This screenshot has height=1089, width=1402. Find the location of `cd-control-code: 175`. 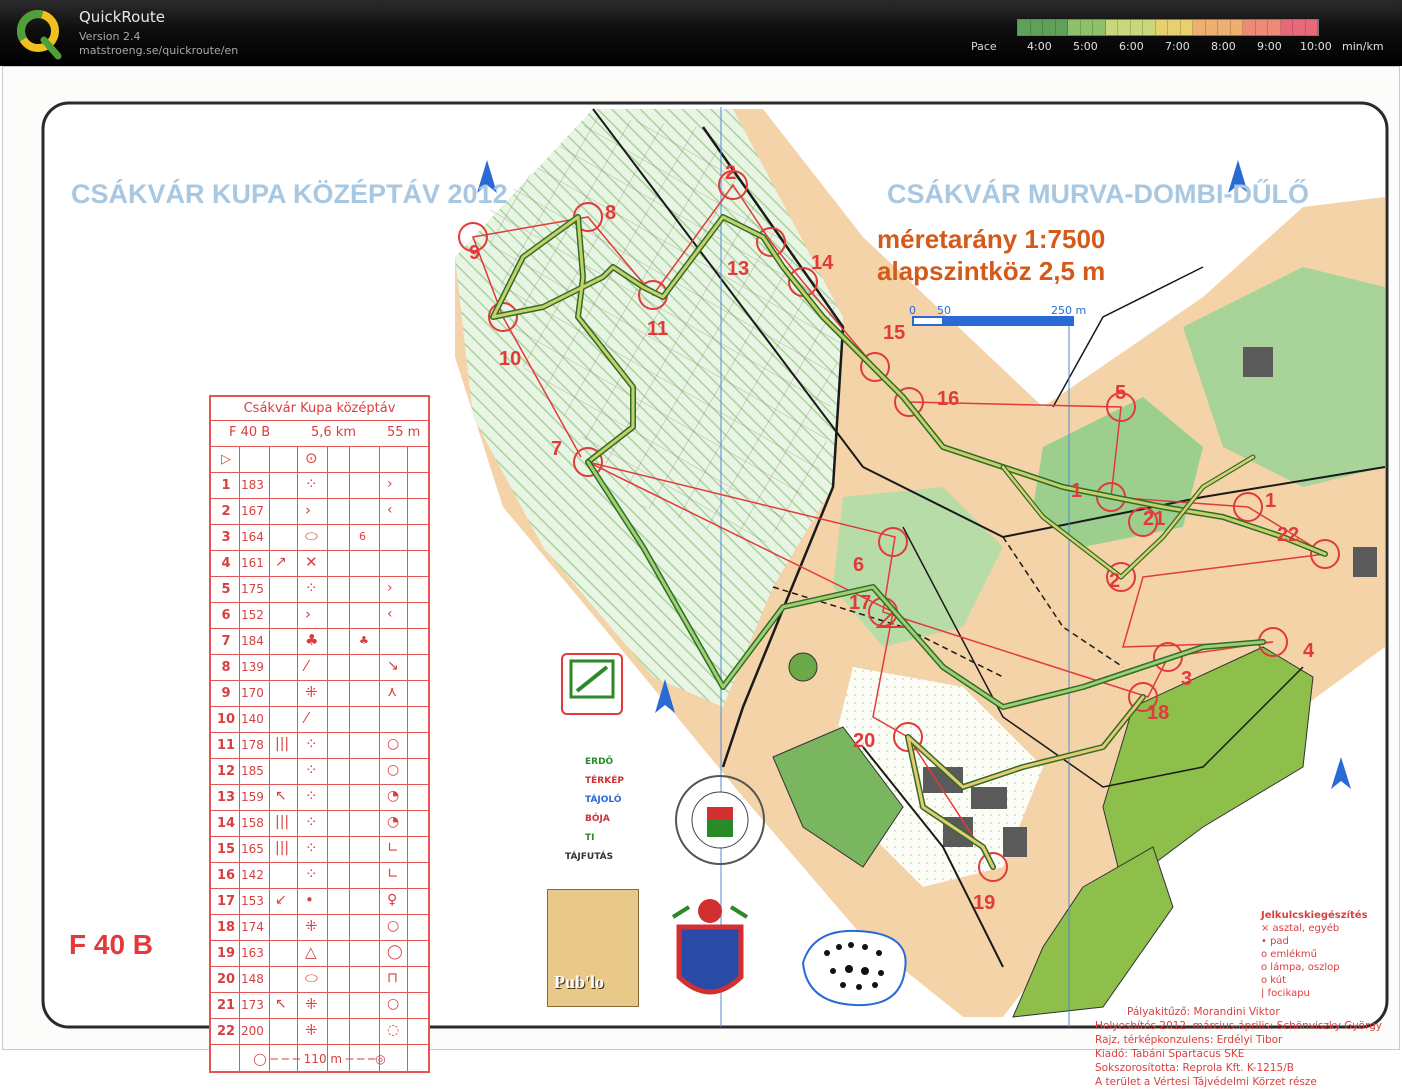

cd-control-code: 175 is located at coordinates (252, 589).